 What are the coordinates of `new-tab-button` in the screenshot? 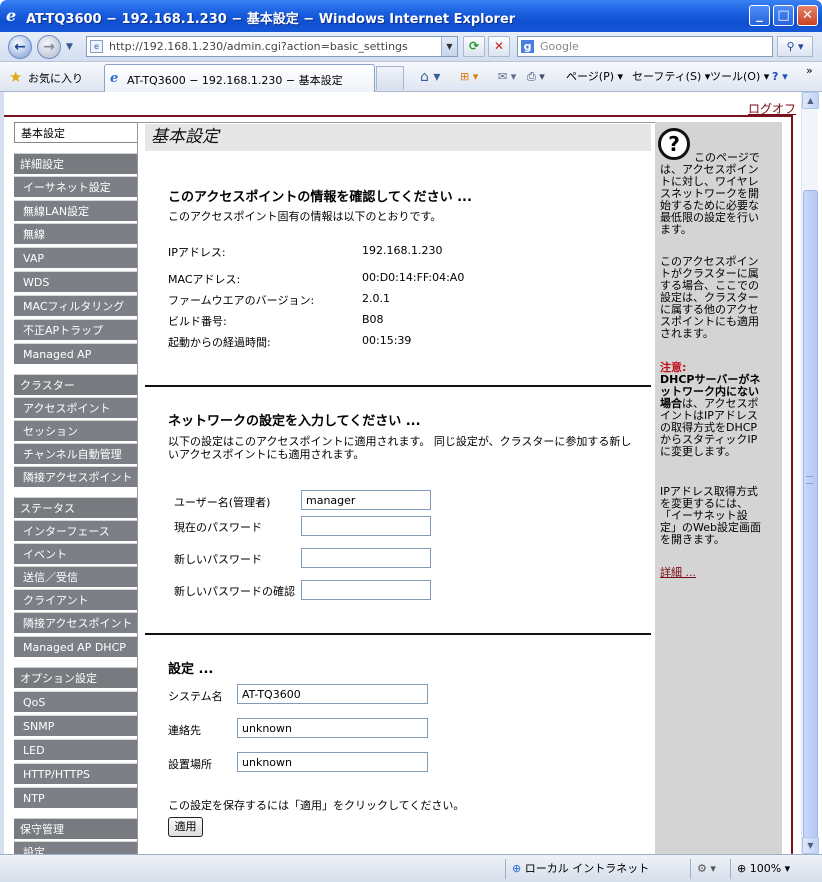 It's located at (390, 78).